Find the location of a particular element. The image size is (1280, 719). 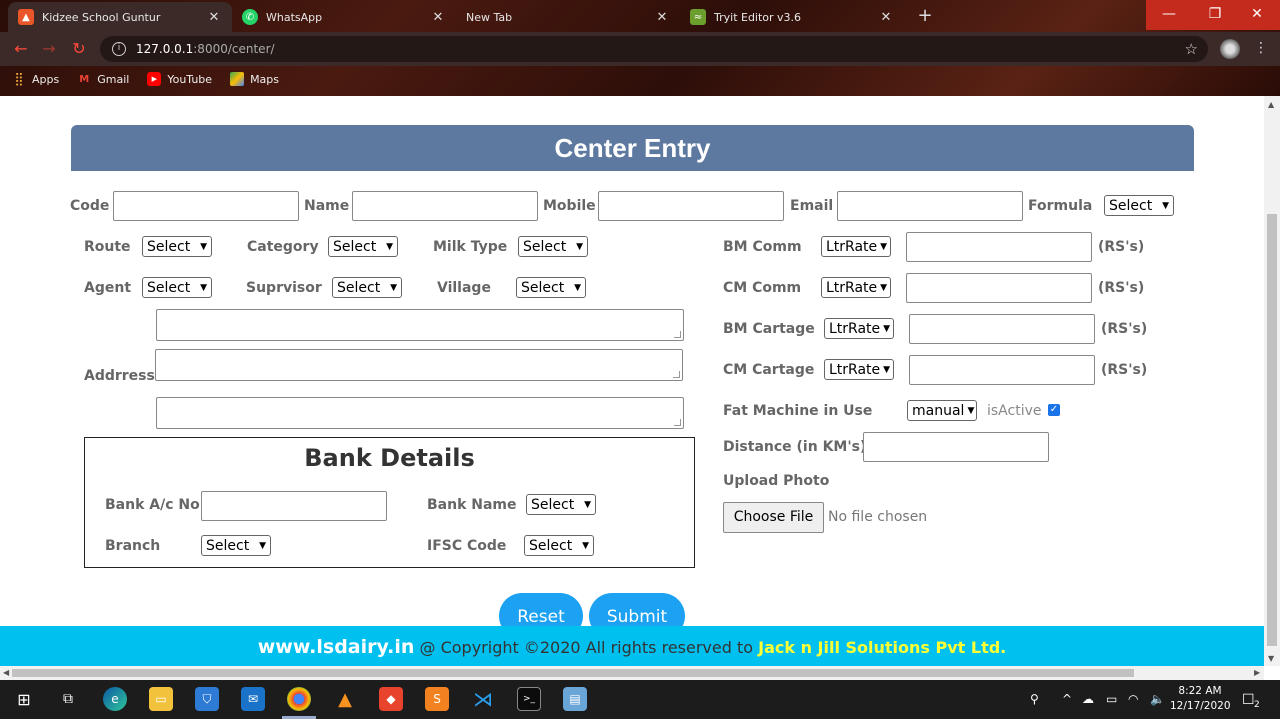

bank-name-select: Select ▼ is located at coordinates (561, 504).